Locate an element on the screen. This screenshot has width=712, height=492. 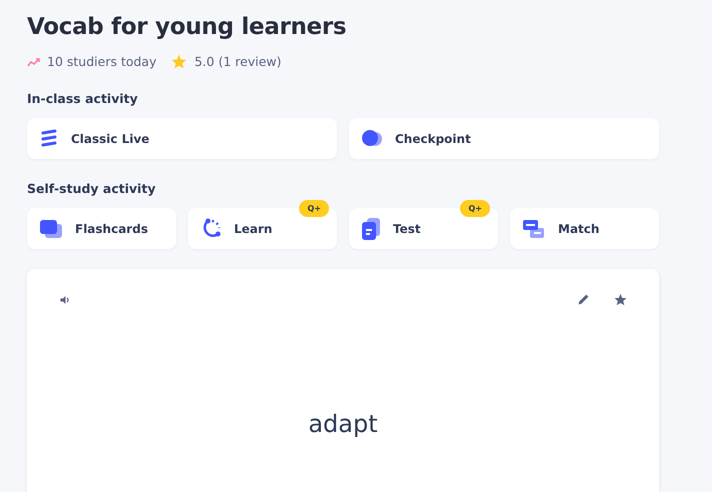
document-icon is located at coordinates (371, 228).